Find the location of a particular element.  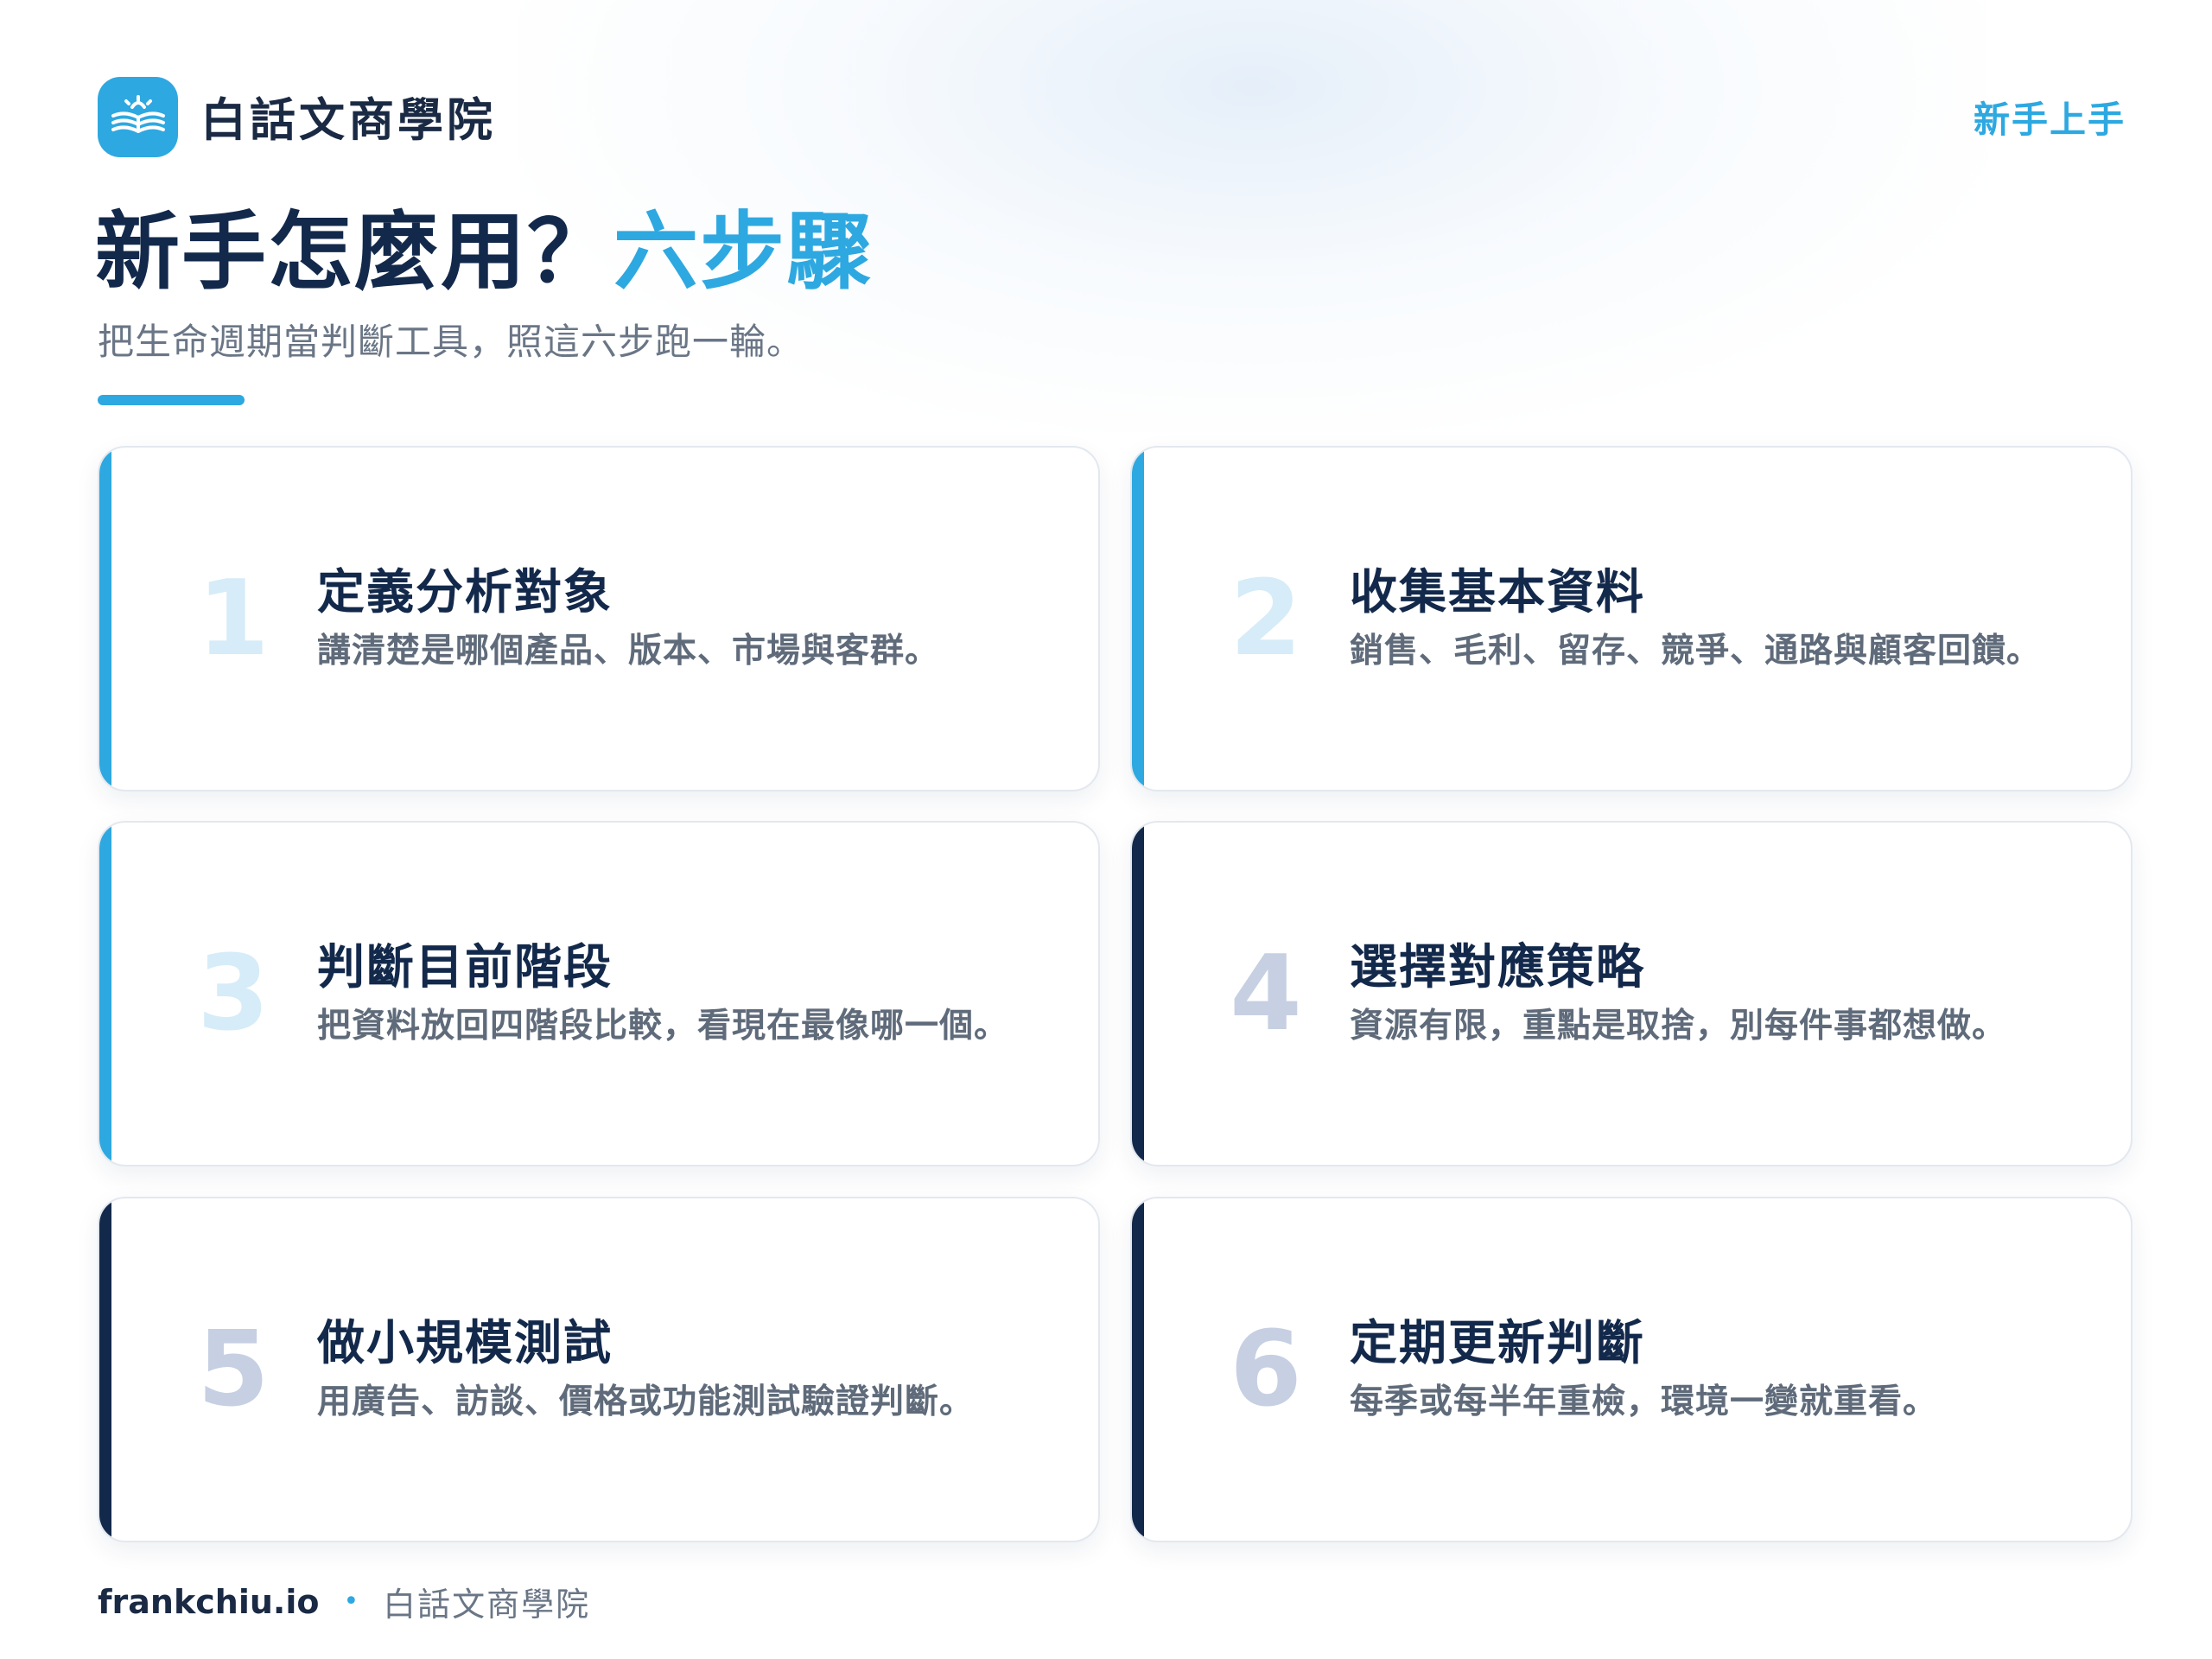

step-number: 2 is located at coordinates (1266, 618).